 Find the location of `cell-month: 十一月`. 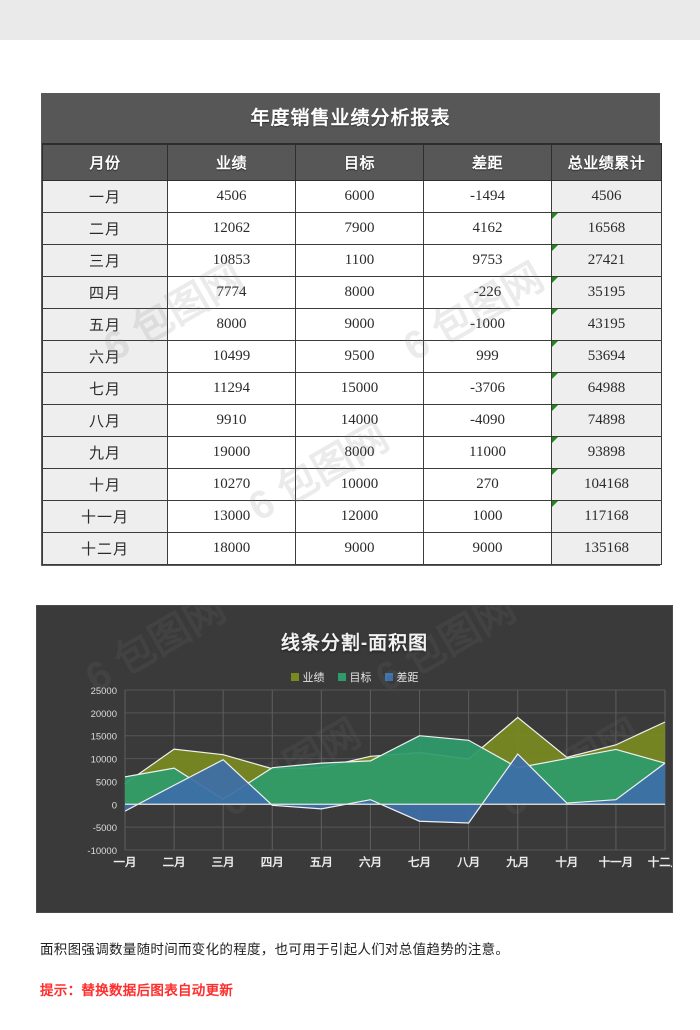

cell-month: 十一月 is located at coordinates (105, 516).